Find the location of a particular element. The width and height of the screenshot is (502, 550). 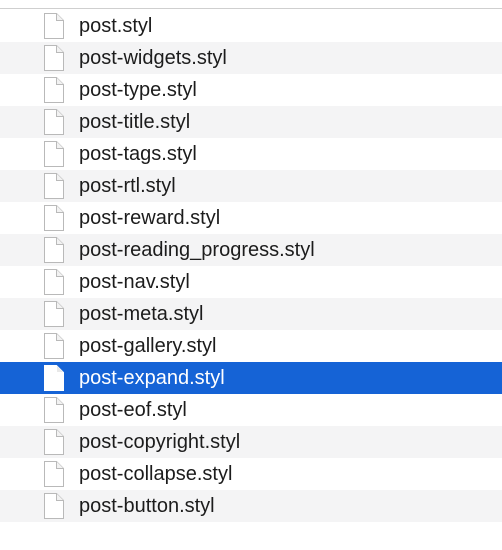

file-name: post-expand.styl is located at coordinates (152, 378).